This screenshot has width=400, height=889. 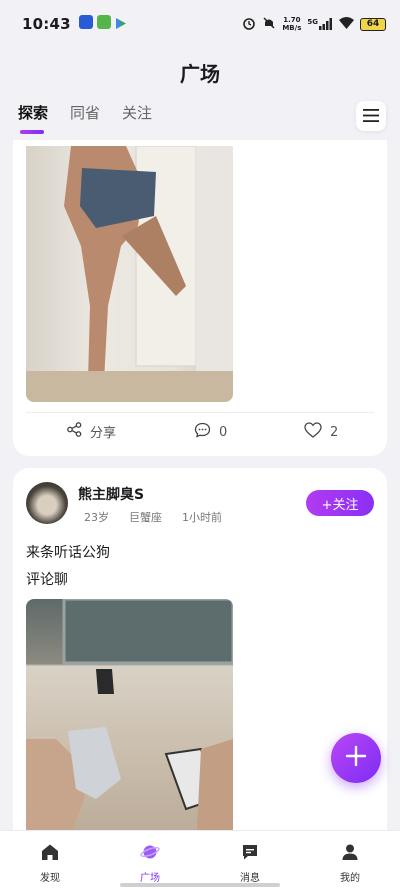 I want to click on network-type: 5G, so click(x=312, y=22).